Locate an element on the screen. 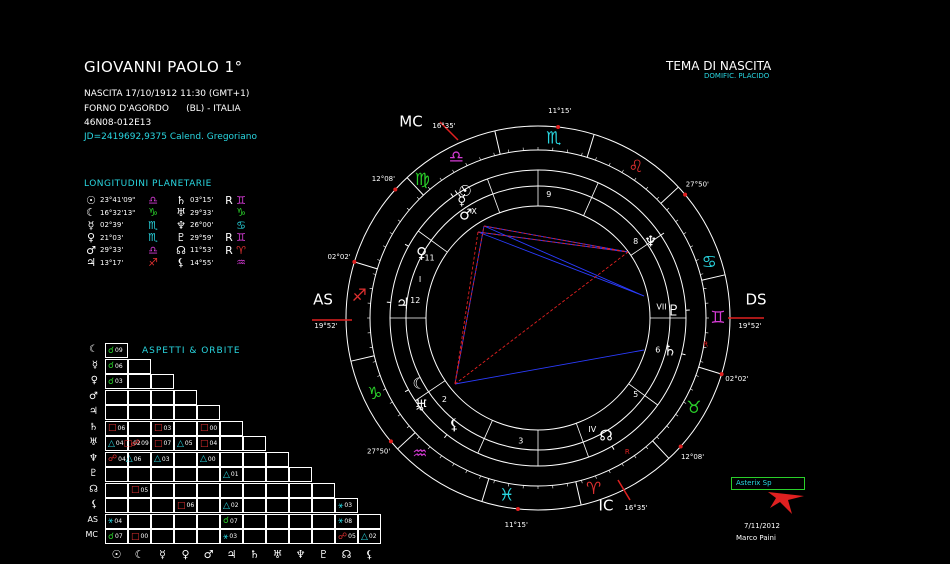 This screenshot has width=950, height=564. mc-degree: 16°35' is located at coordinates (443, 126).